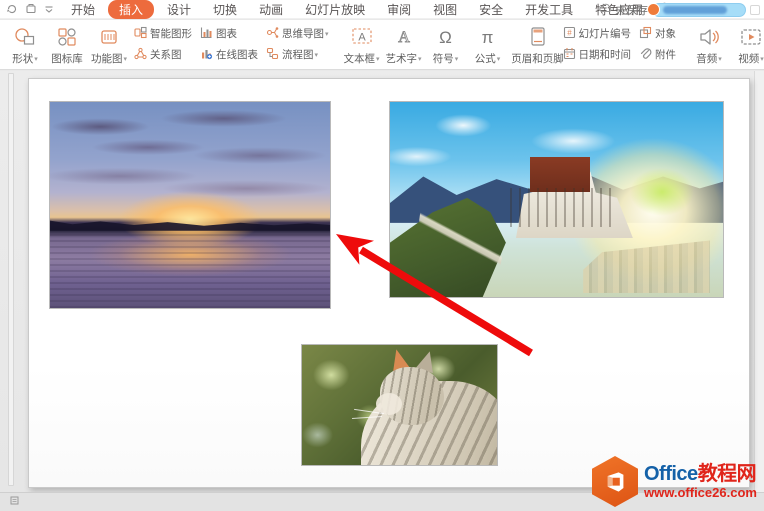 The height and width of the screenshot is (511, 764). I want to click on attachment-label: 附件, so click(666, 55).